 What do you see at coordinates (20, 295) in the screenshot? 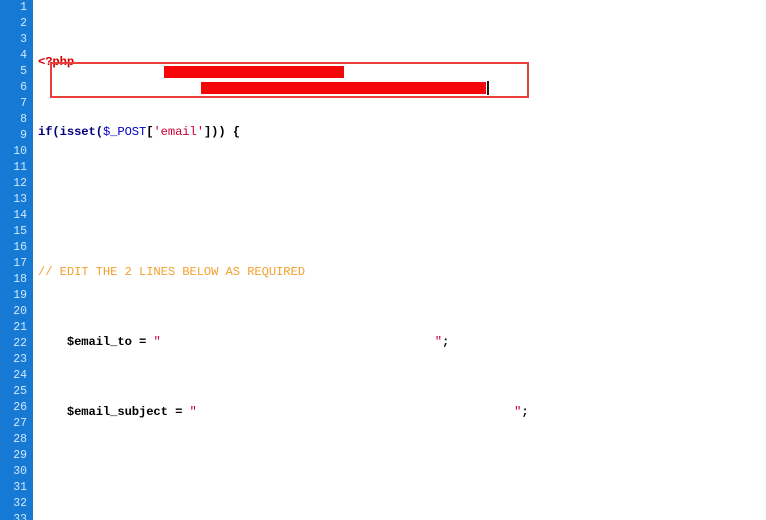
I see `line-number: 19` at bounding box center [20, 295].